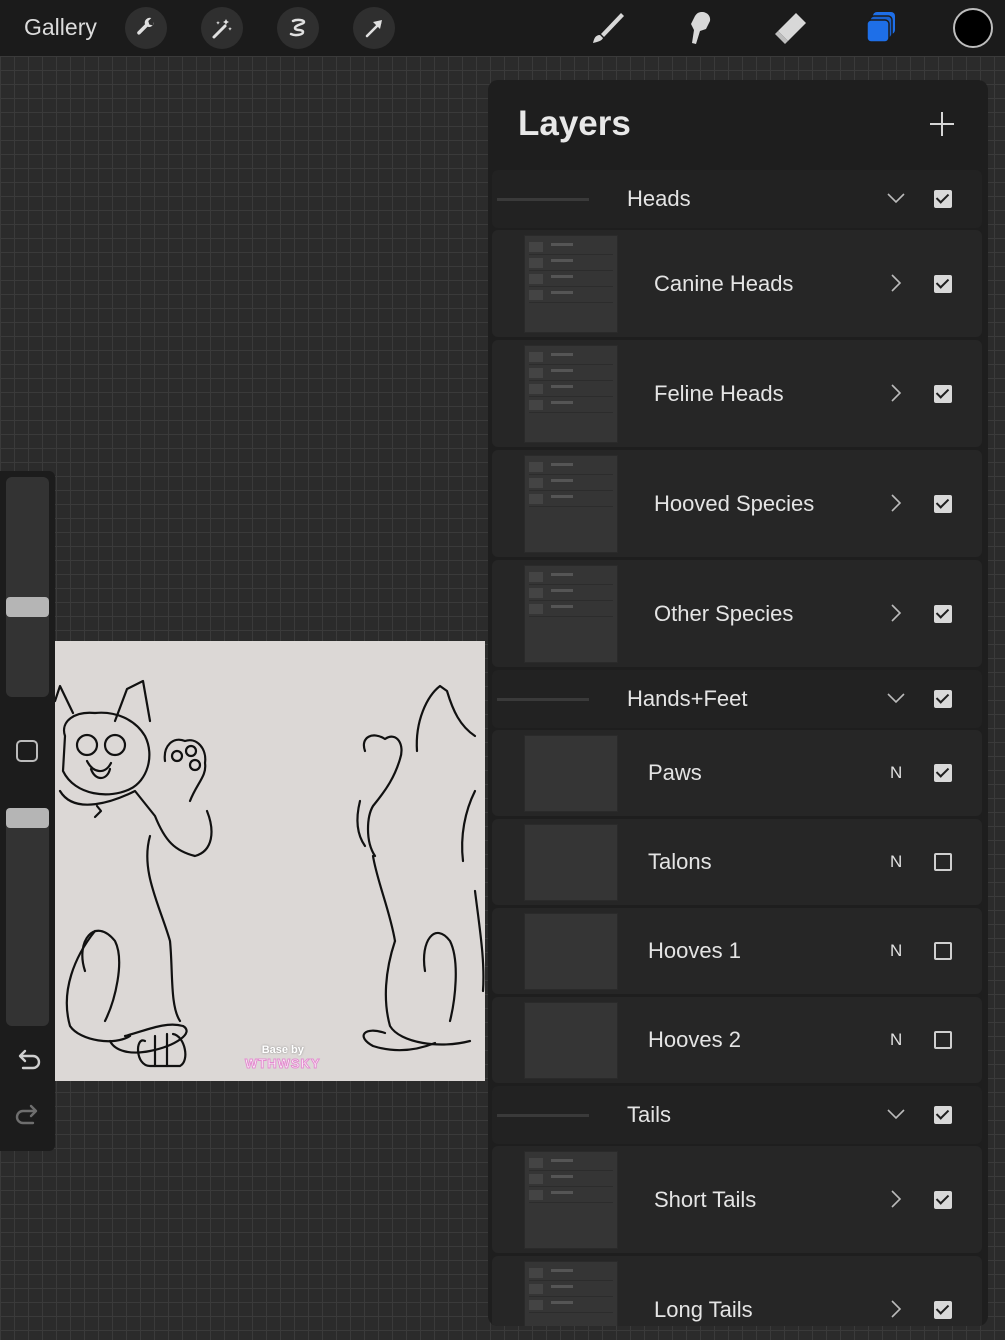 The width and height of the screenshot is (1005, 1340). Describe the element at coordinates (719, 393) in the screenshot. I see `layer-name: Feline Heads` at that location.